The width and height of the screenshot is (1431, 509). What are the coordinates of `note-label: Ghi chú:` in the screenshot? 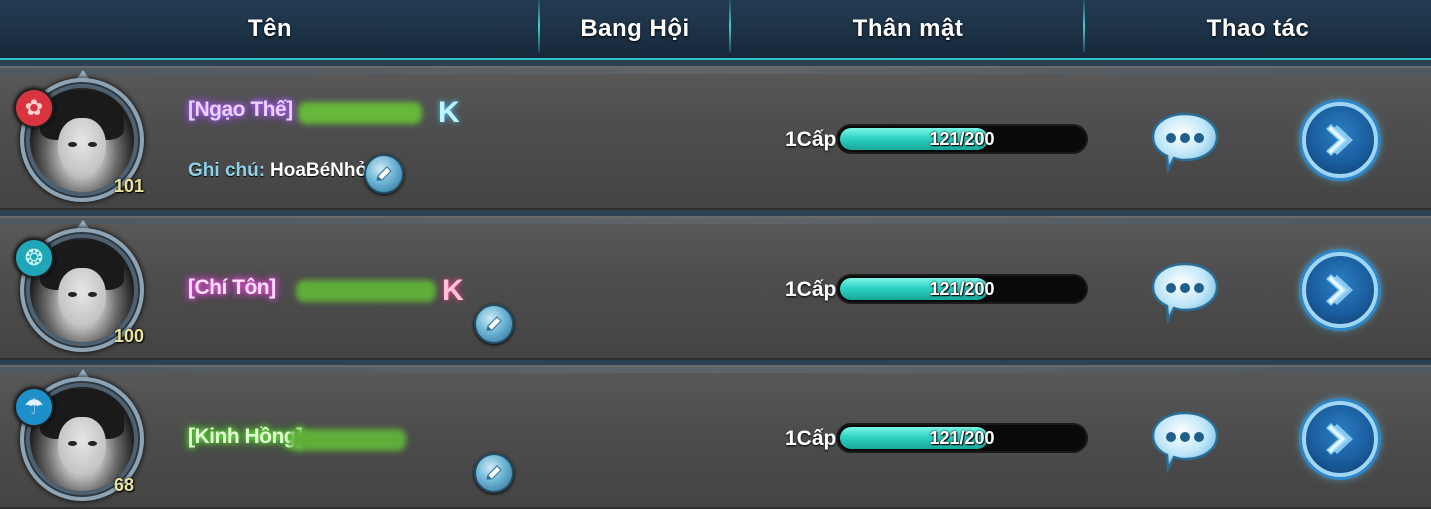 It's located at (227, 170).